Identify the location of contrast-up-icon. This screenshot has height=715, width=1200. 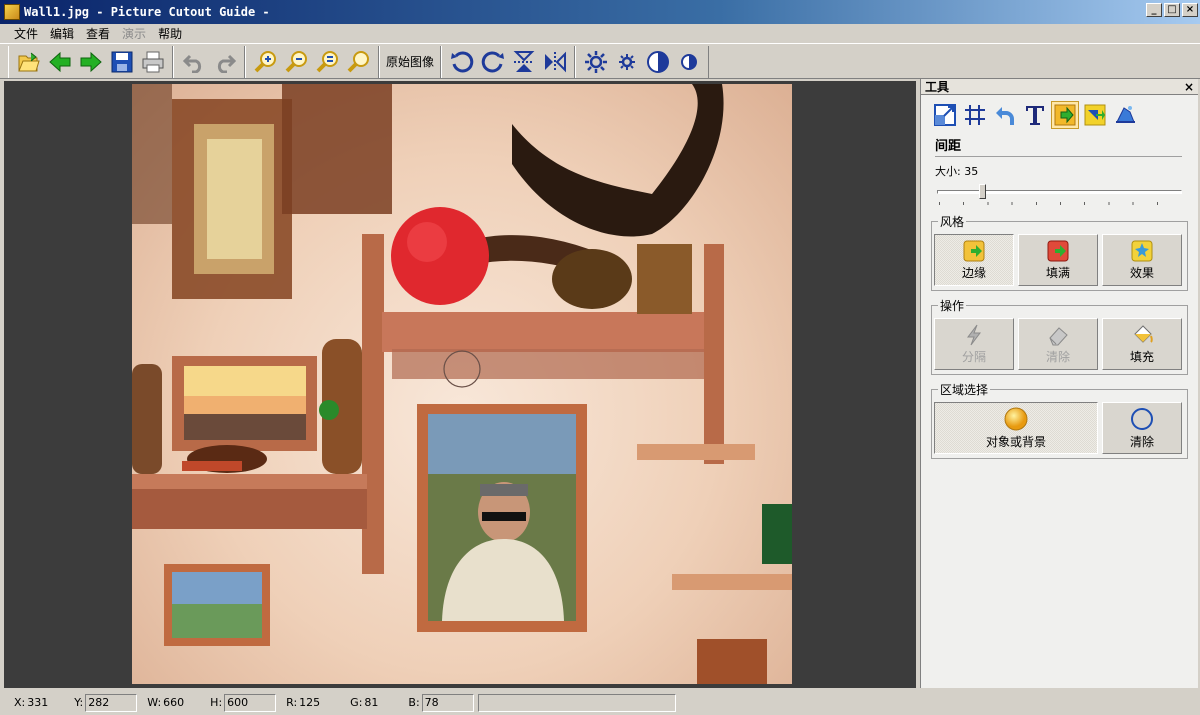
(657, 61).